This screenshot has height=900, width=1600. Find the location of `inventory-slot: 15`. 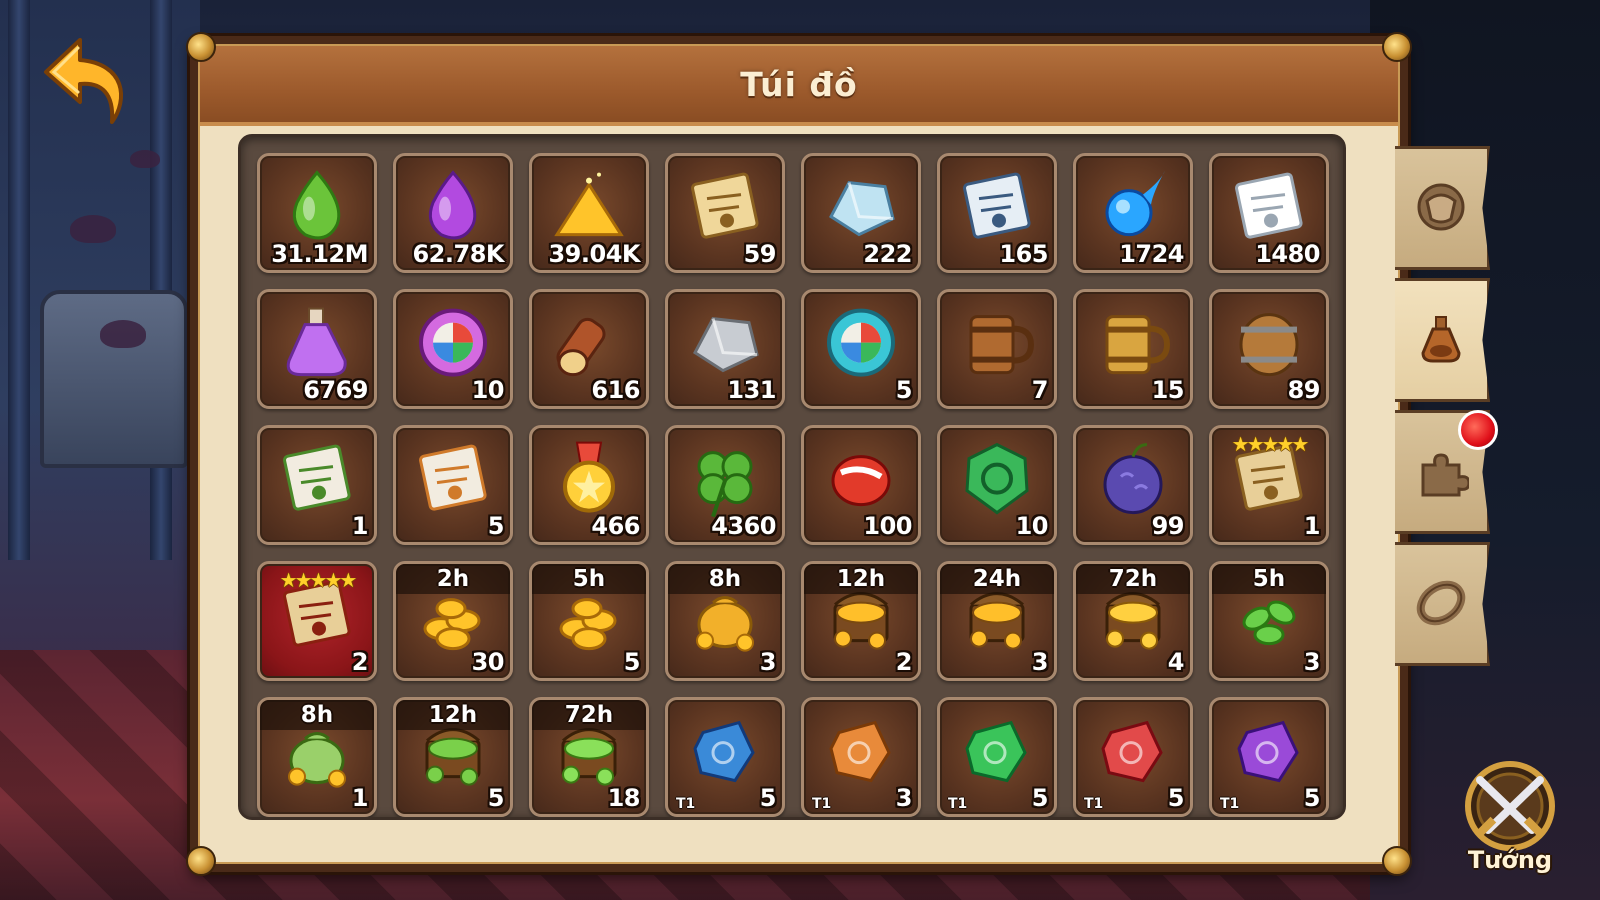

inventory-slot: 15 is located at coordinates (1133, 349).